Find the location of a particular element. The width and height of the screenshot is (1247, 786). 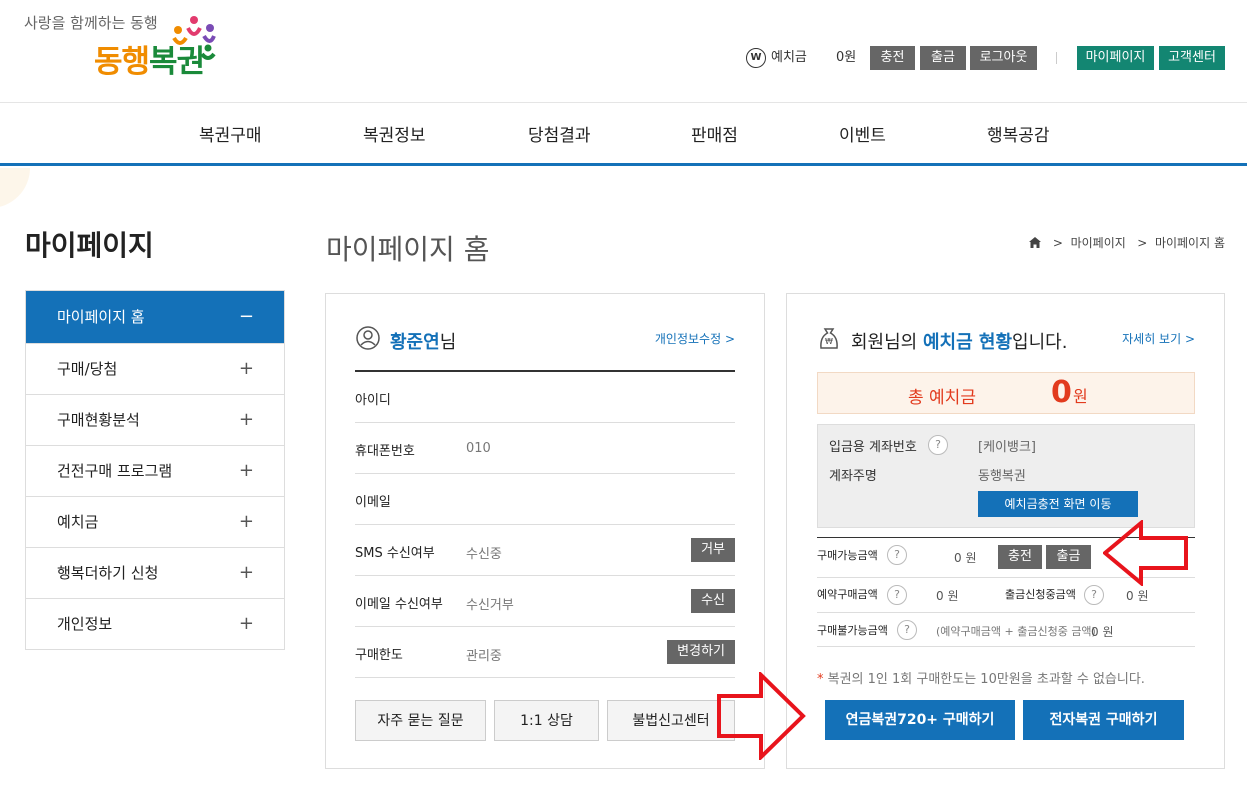

sidebar-item-healthy-purchase: 건전구매 프로그램 + is located at coordinates (155, 470).